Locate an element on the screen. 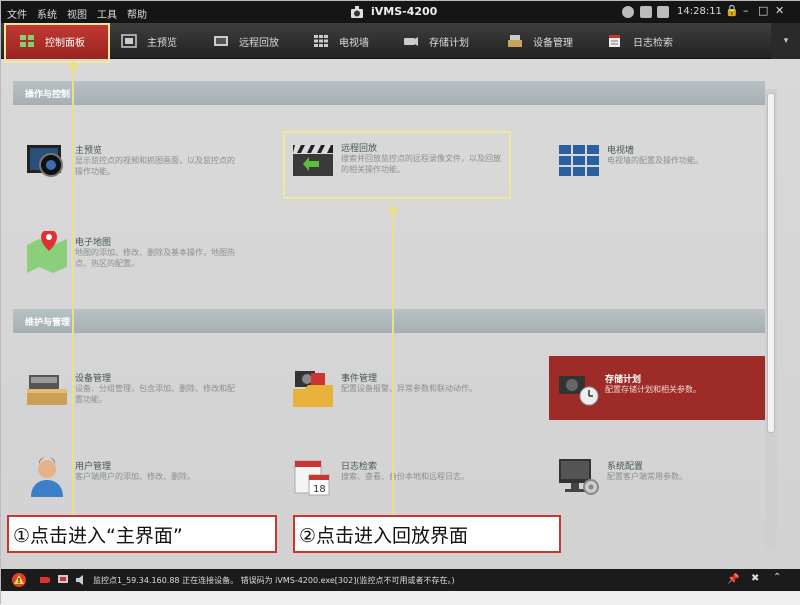 The width and height of the screenshot is (800, 605). device-icon is located at coordinates (515, 41).